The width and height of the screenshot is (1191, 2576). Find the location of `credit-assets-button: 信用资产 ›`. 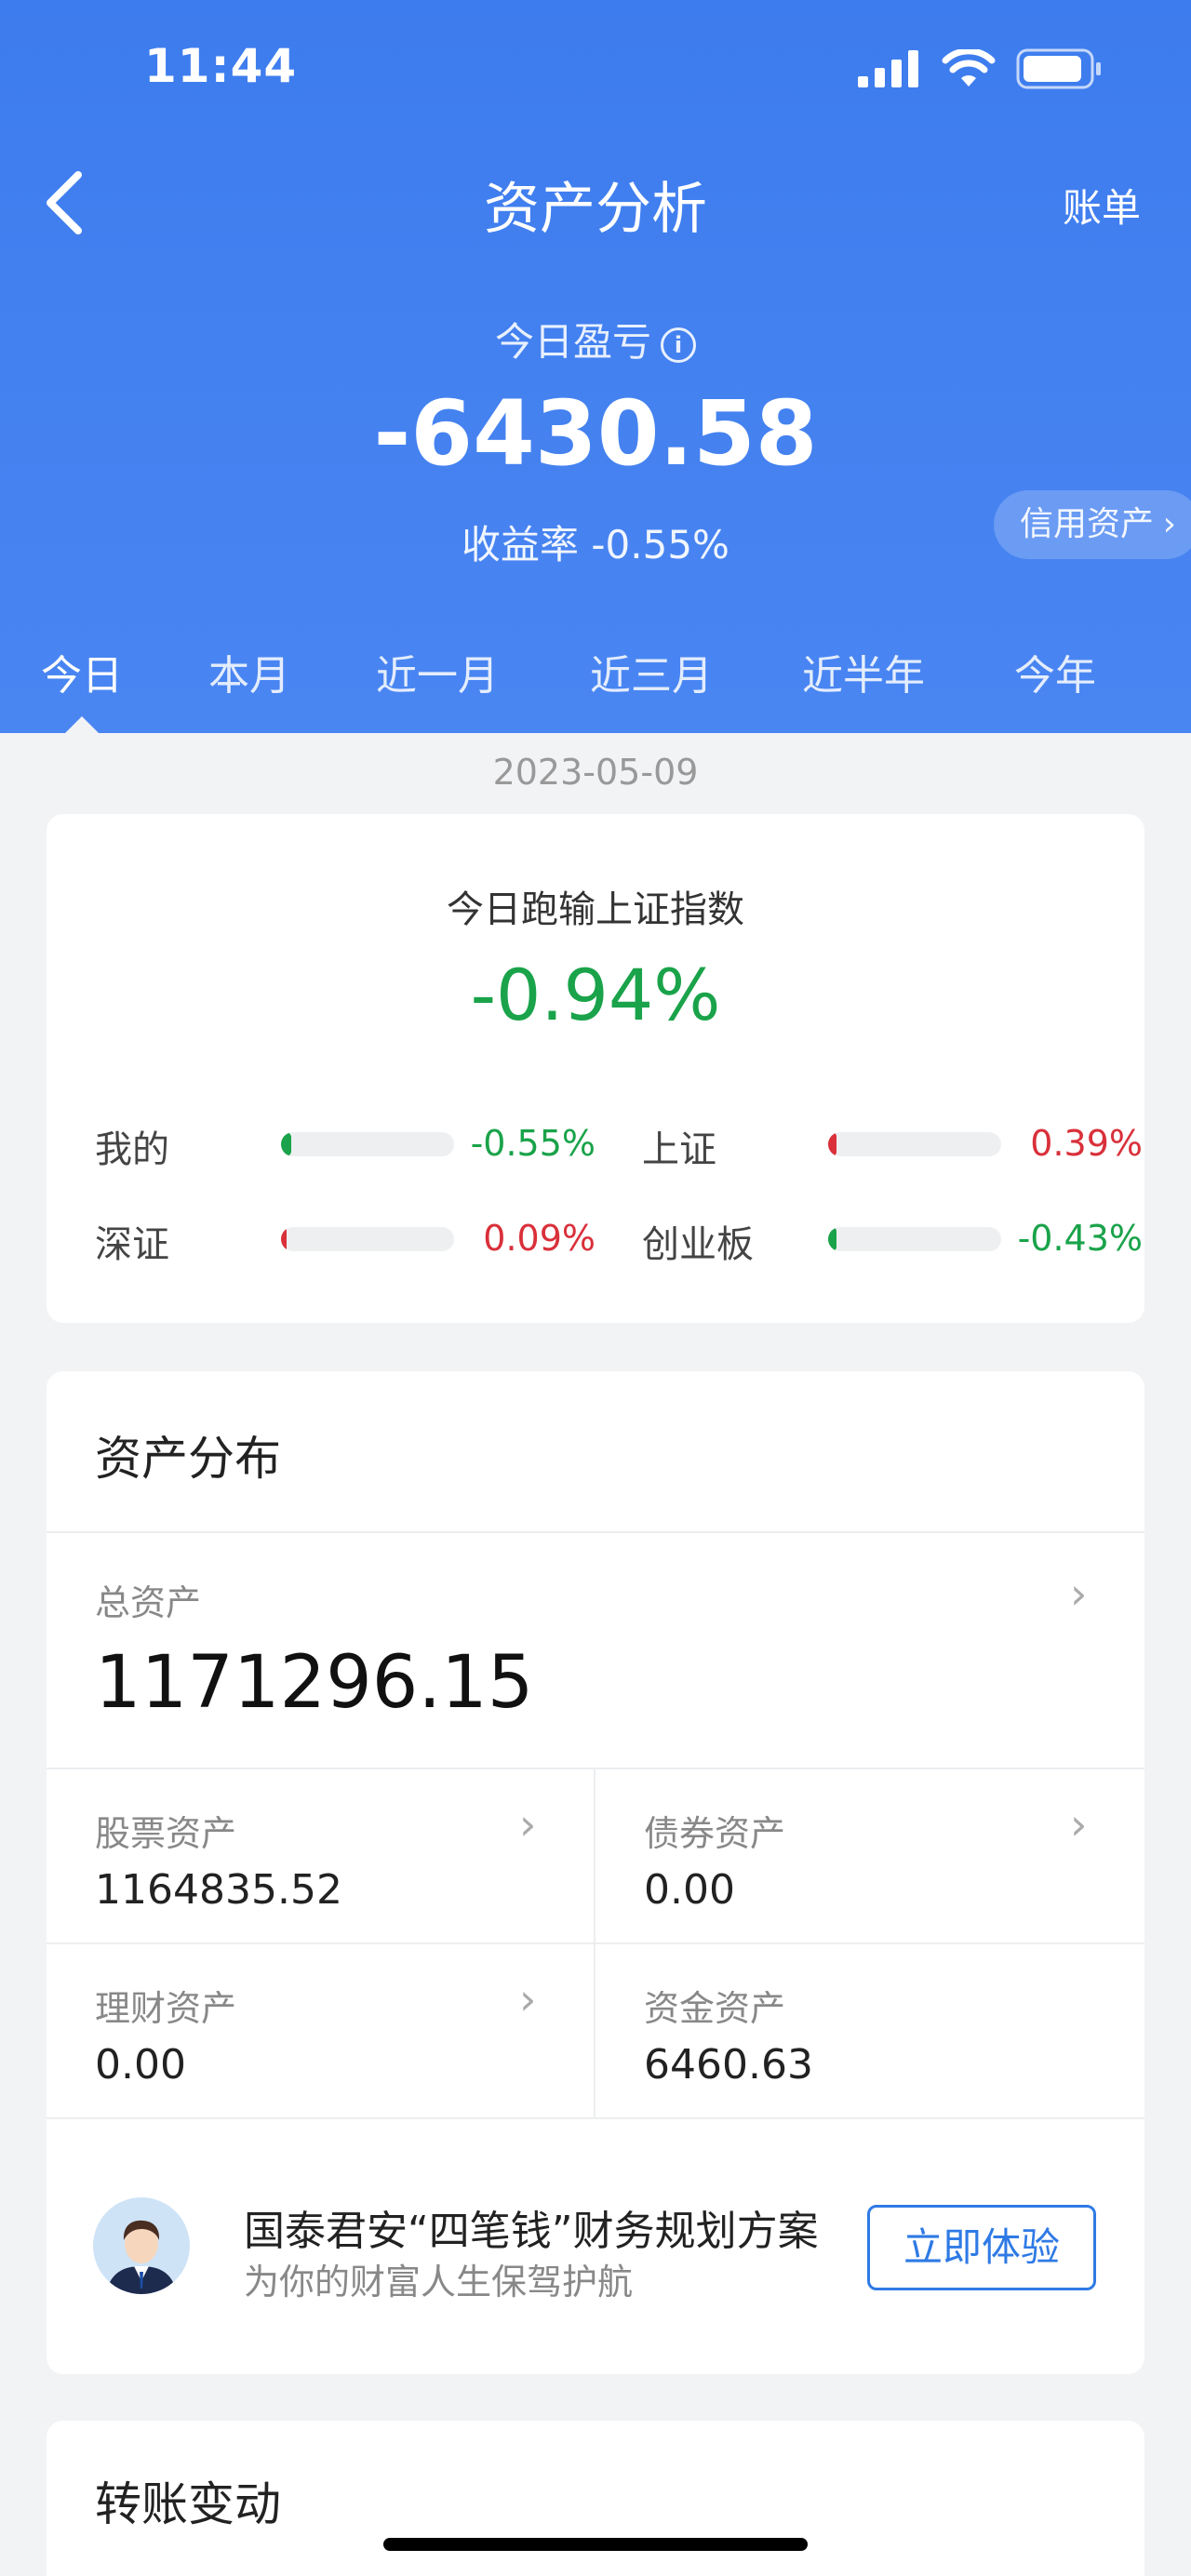

credit-assets-button: 信用资产 › is located at coordinates (1092, 524).